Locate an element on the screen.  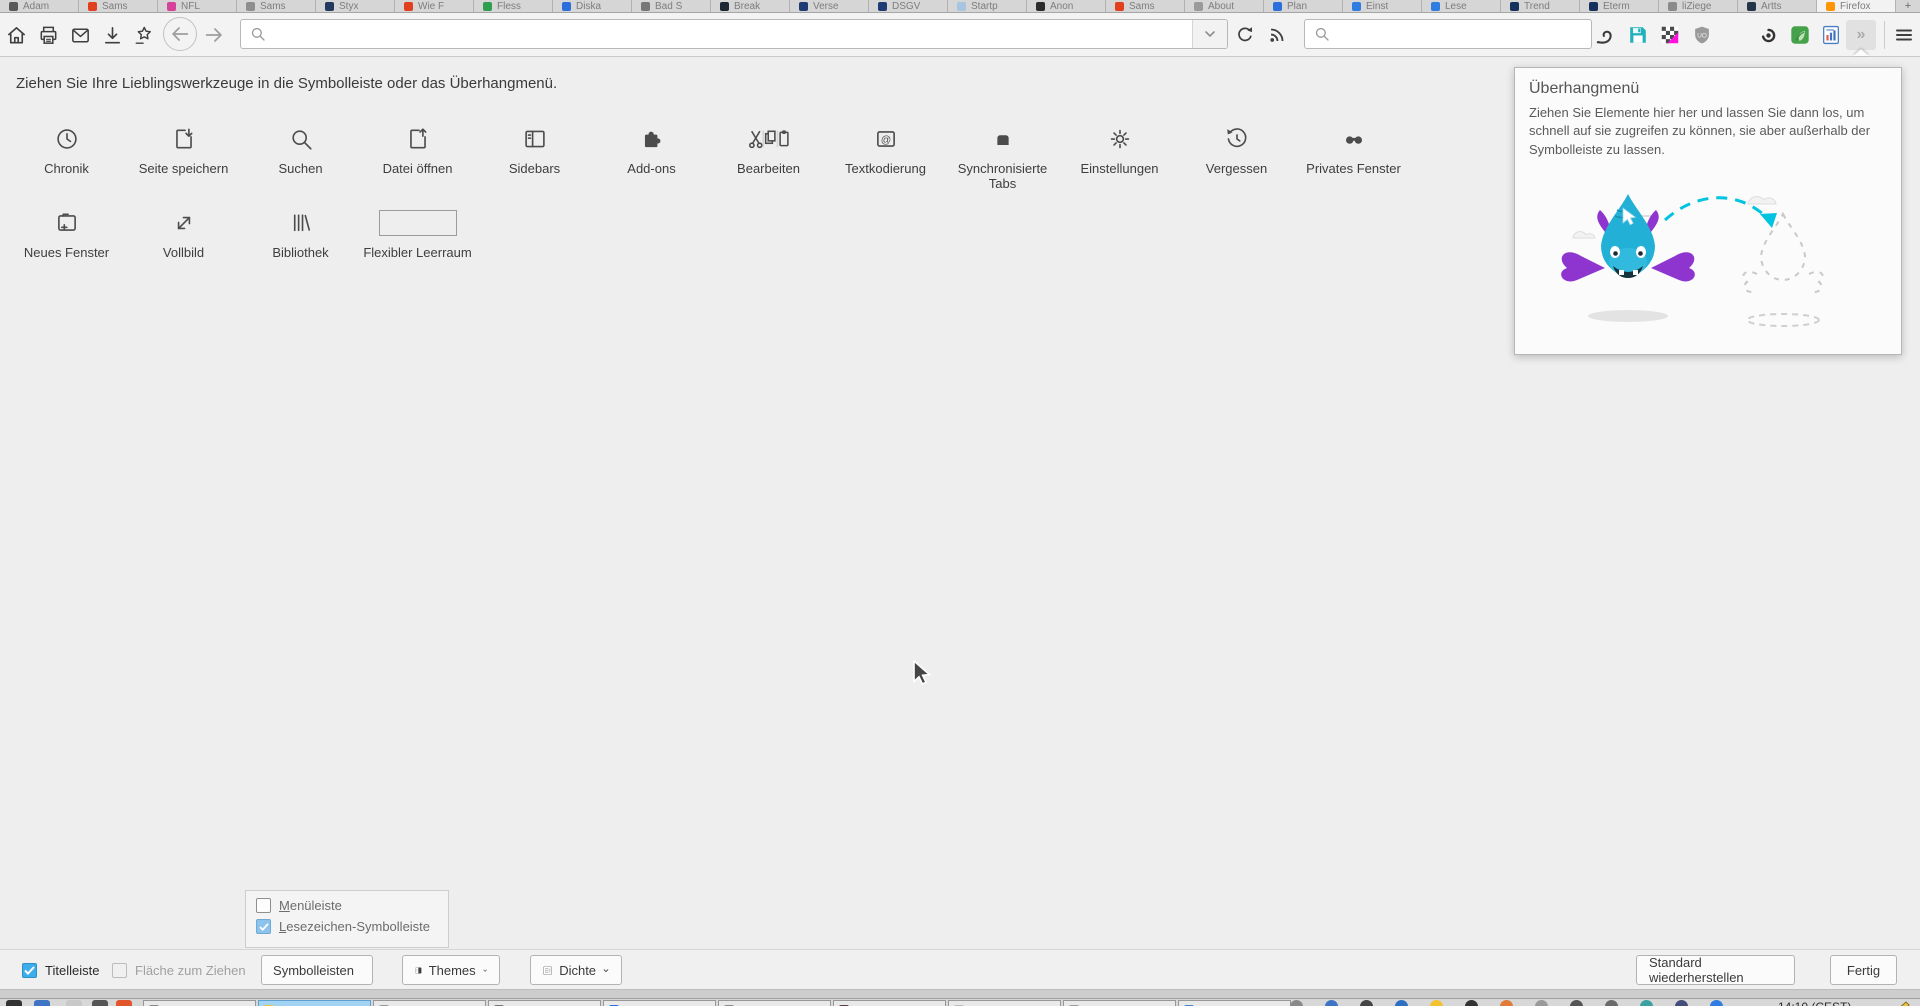
ublock-shield-icon: UO is located at coordinates (1702, 35).